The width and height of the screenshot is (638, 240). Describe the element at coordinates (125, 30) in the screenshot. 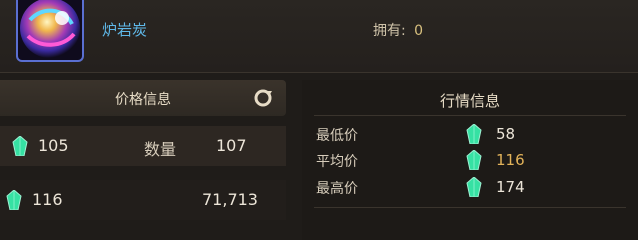

I see `item-name: 炉岩炭` at that location.